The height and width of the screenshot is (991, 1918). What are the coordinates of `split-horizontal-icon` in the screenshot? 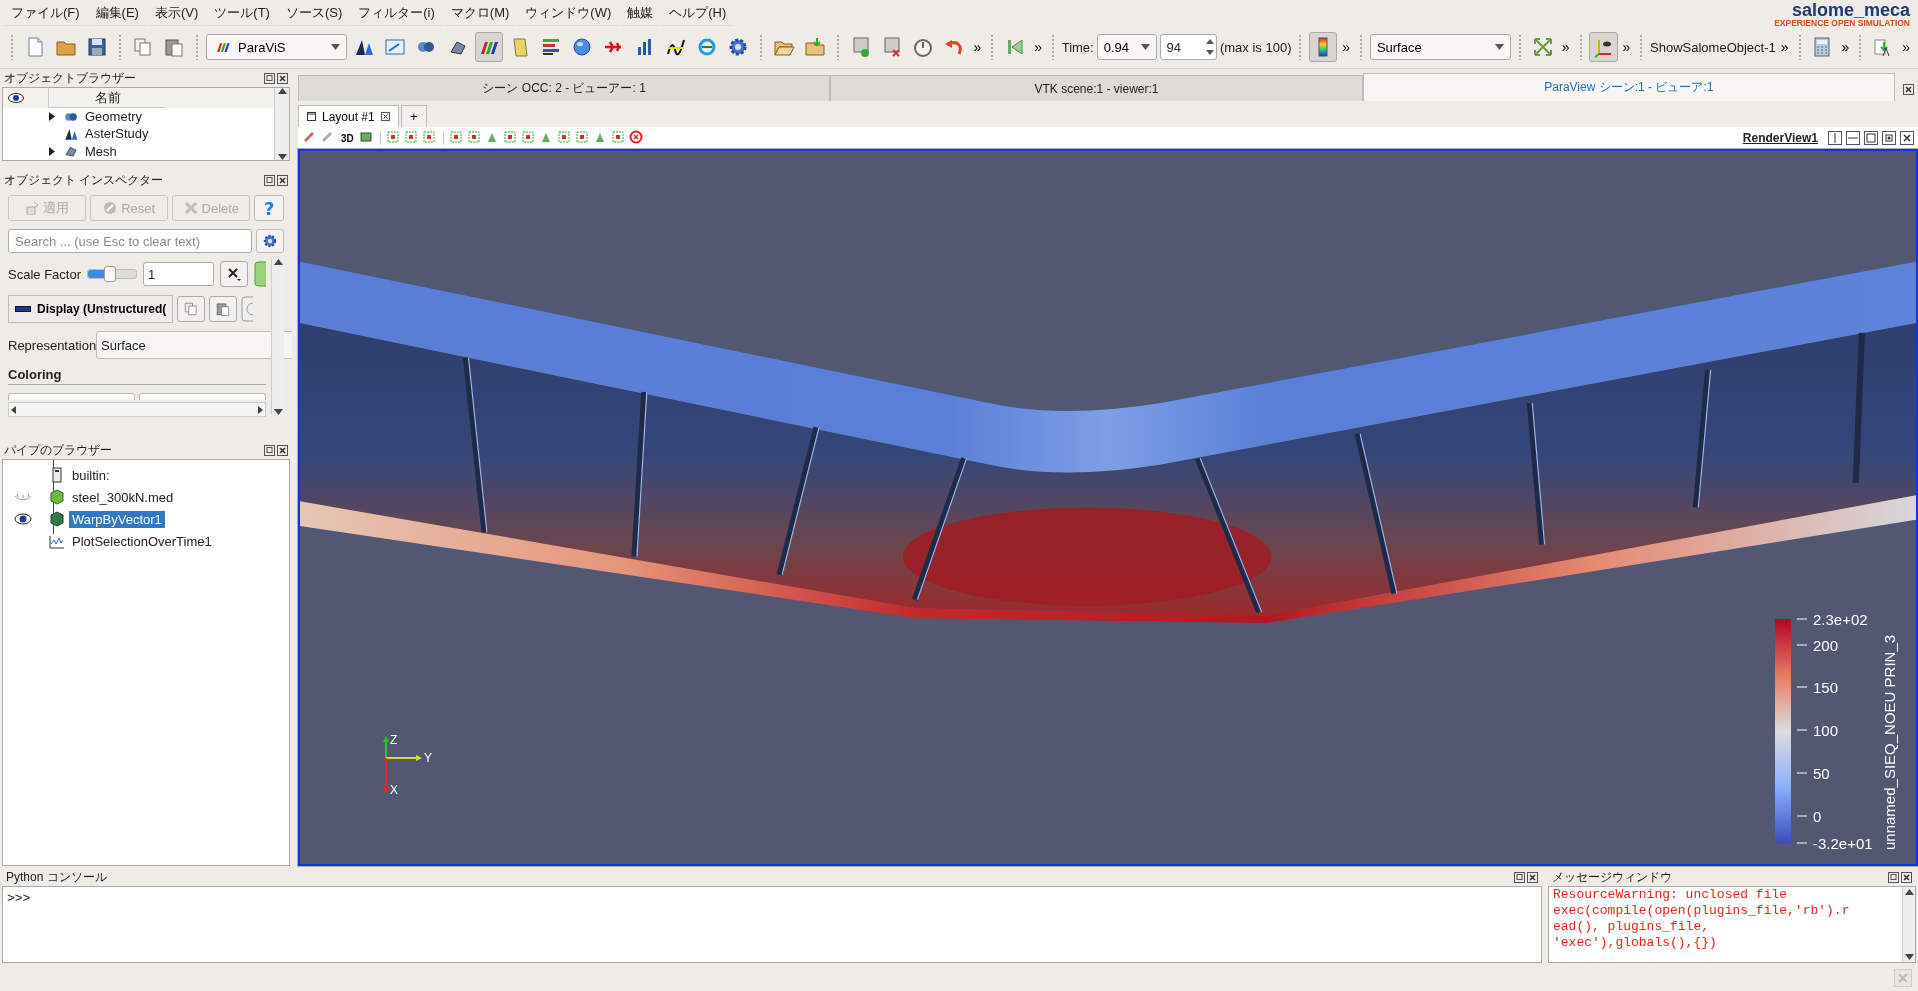 It's located at (1835, 138).